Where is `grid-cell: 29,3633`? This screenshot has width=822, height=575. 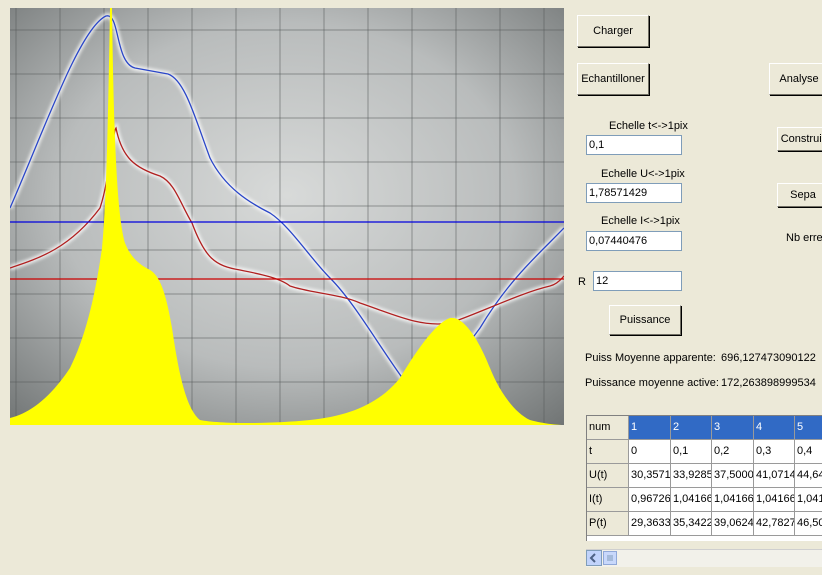 grid-cell: 29,3633 is located at coordinates (650, 524).